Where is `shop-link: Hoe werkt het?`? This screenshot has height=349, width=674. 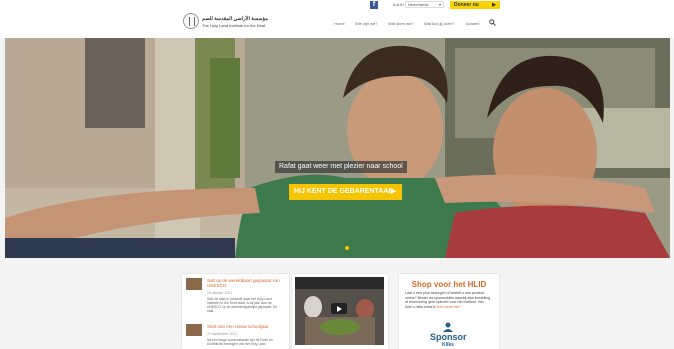 shop-link: Hoe werkt het? is located at coordinates (449, 307).